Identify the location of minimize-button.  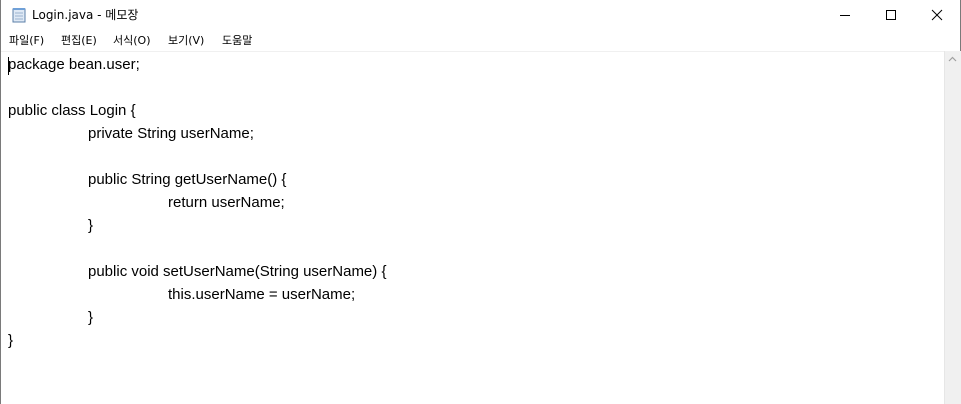
(845, 15).